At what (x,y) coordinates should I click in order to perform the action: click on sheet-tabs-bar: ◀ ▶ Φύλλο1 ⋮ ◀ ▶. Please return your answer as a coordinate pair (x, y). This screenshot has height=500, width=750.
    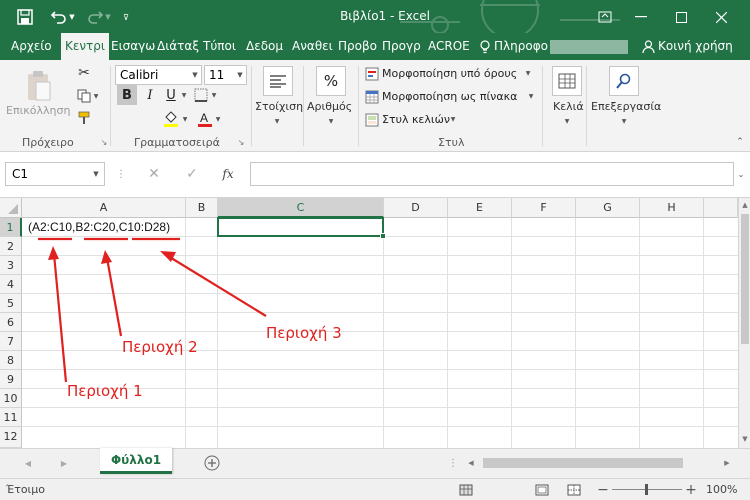
    Looking at the image, I should click on (375, 463).